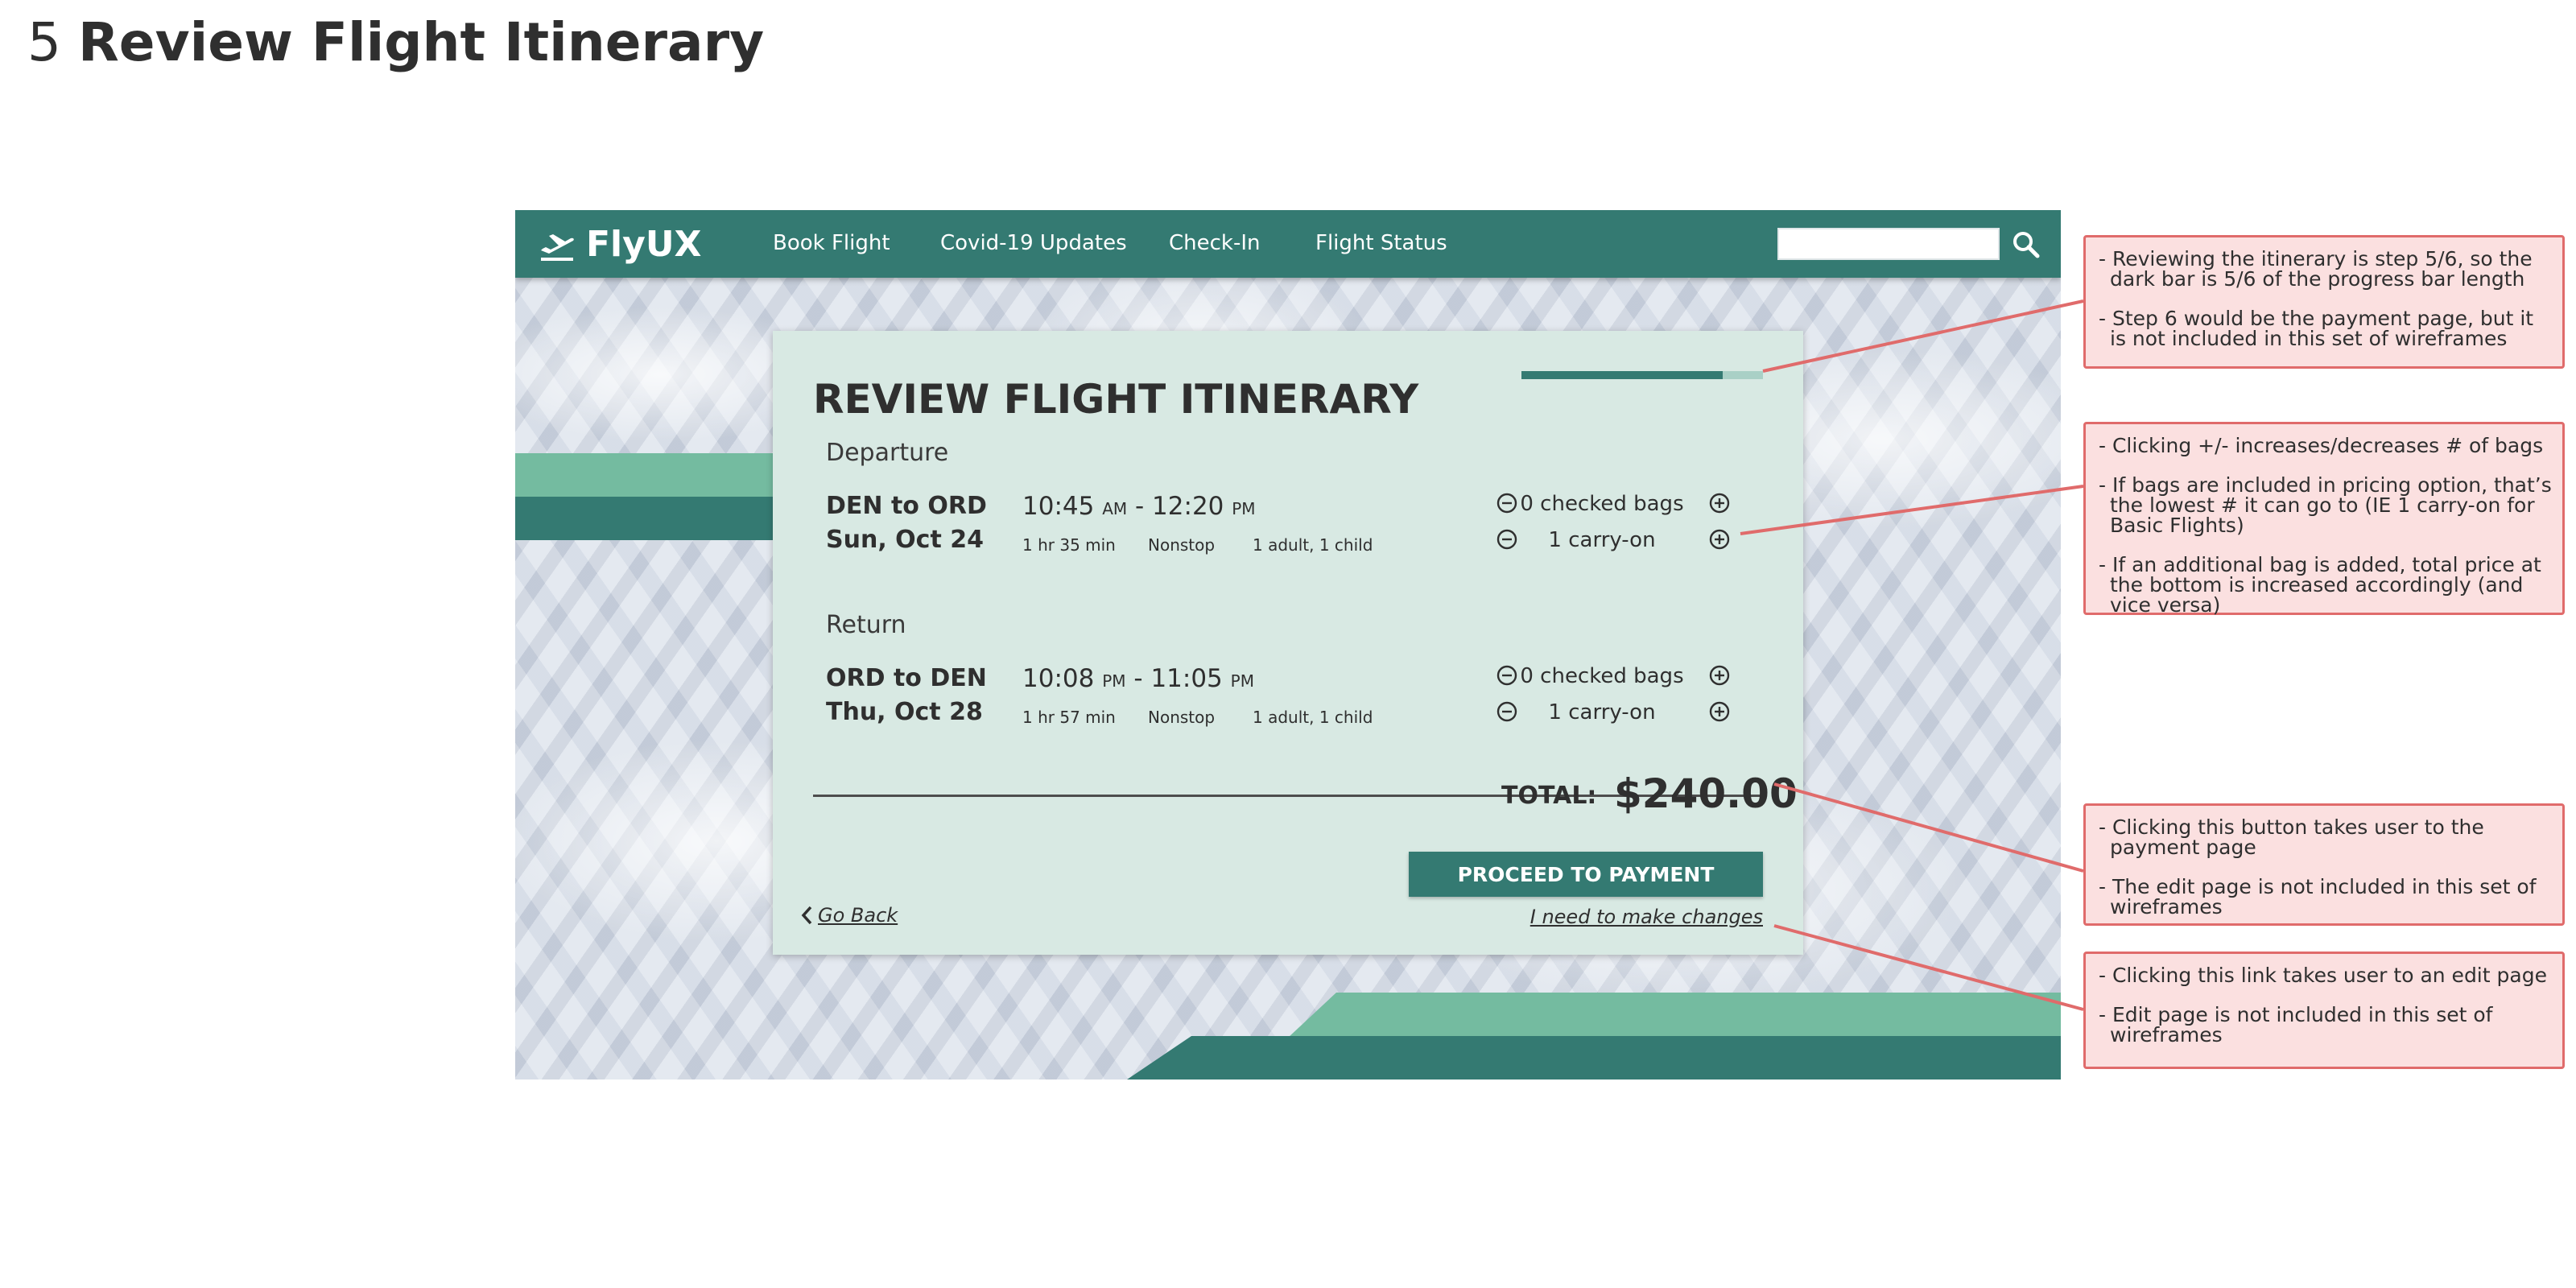 The height and width of the screenshot is (1288, 2576). What do you see at coordinates (1646, 917) in the screenshot?
I see `make-changes-link: I need to make changes` at bounding box center [1646, 917].